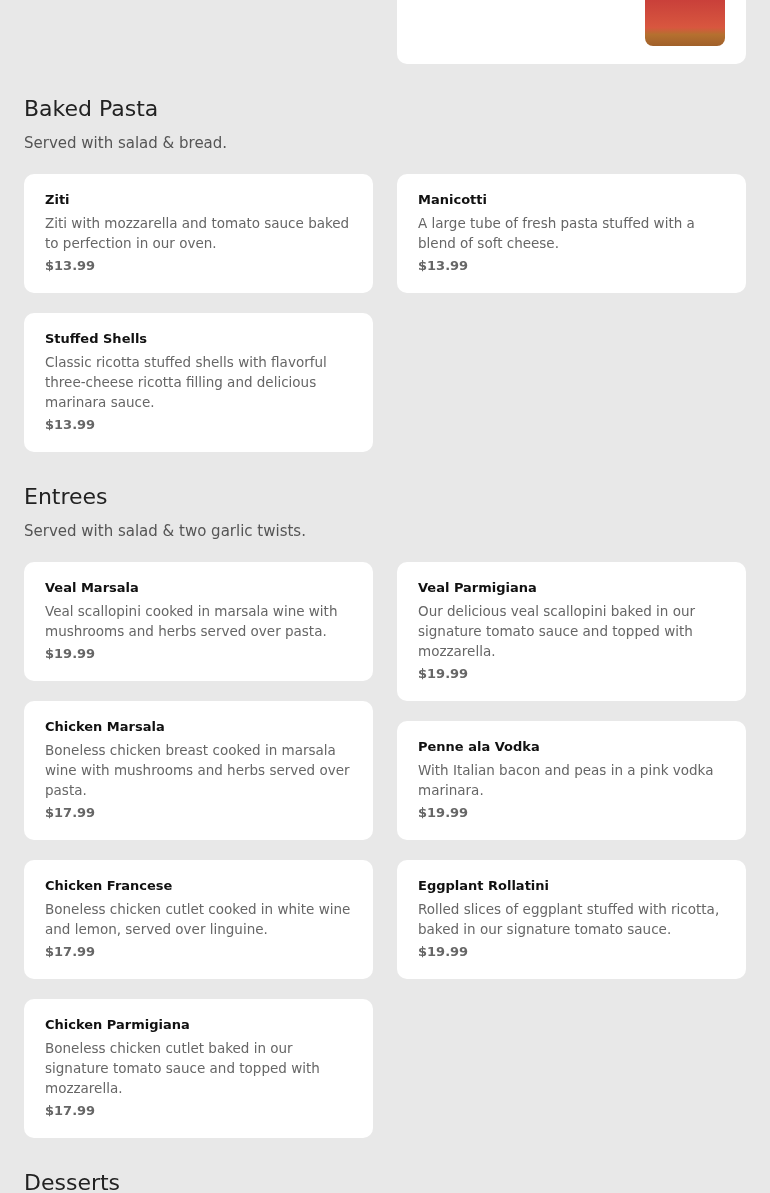 This screenshot has height=1193, width=770. What do you see at coordinates (73, 1181) in the screenshot?
I see `section-heading: Desserts` at bounding box center [73, 1181].